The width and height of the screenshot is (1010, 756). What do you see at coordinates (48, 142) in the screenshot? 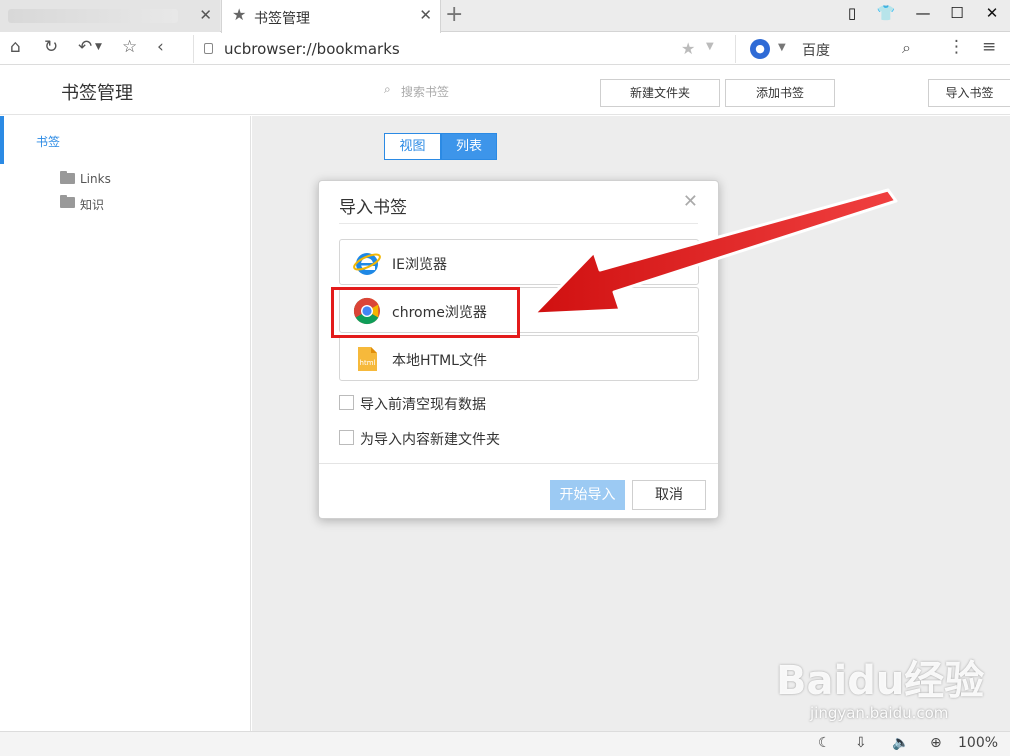
I see `sidebar-item-label: 书签` at bounding box center [48, 142].